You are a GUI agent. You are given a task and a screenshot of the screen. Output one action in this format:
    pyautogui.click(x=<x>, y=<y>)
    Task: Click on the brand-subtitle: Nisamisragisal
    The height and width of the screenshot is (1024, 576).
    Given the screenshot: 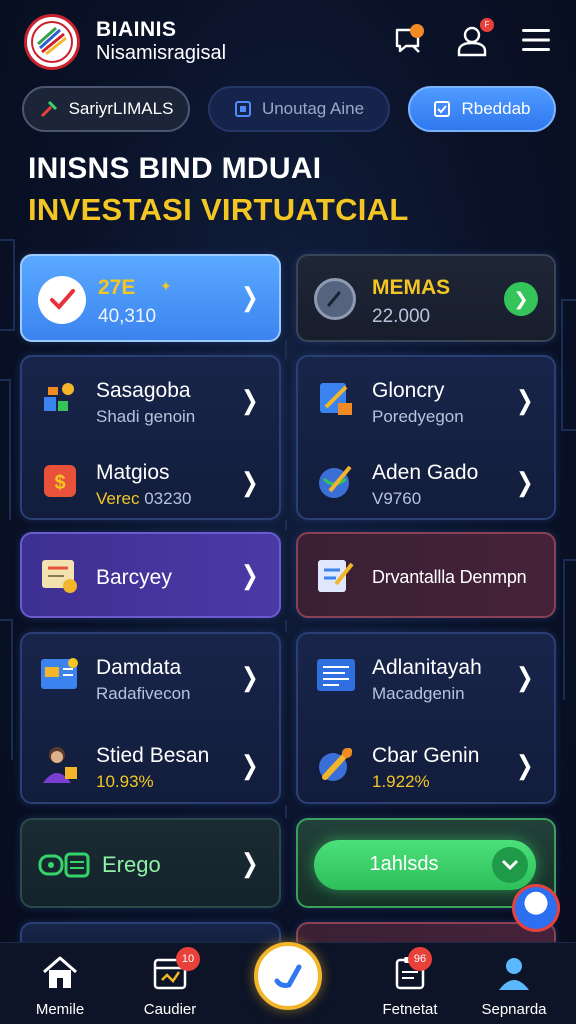 What is the action you would take?
    pyautogui.click(x=161, y=53)
    